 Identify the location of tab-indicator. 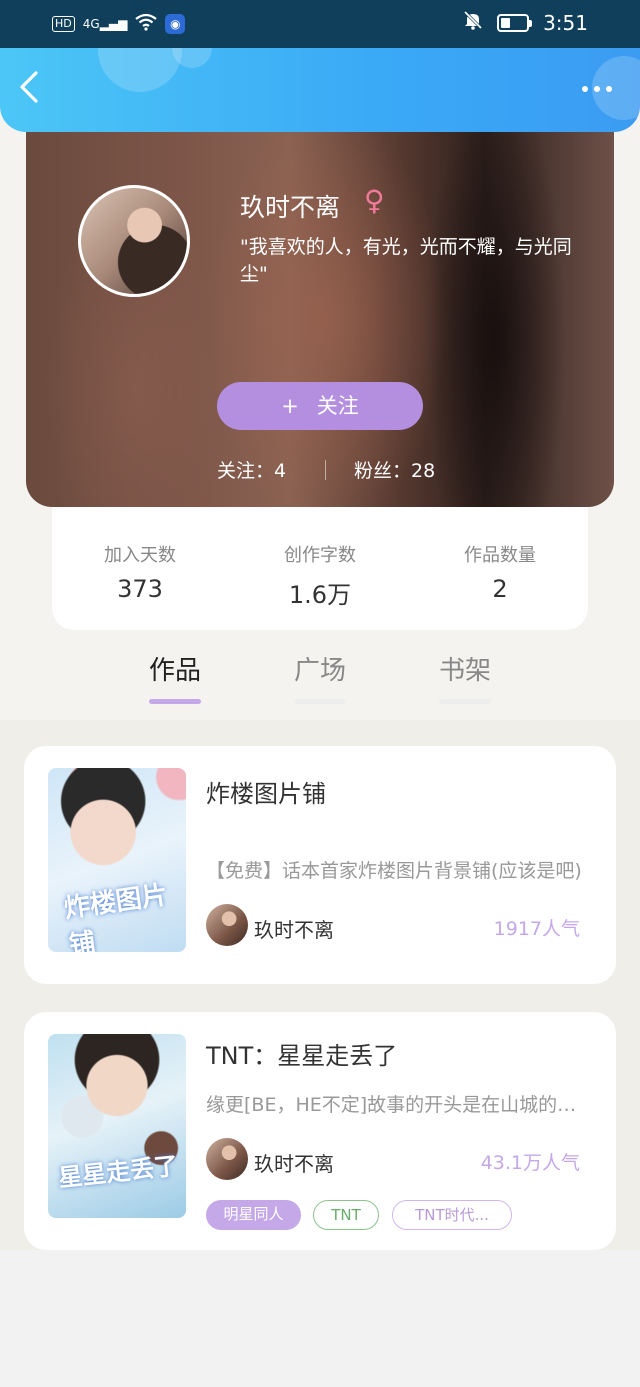
(175, 701).